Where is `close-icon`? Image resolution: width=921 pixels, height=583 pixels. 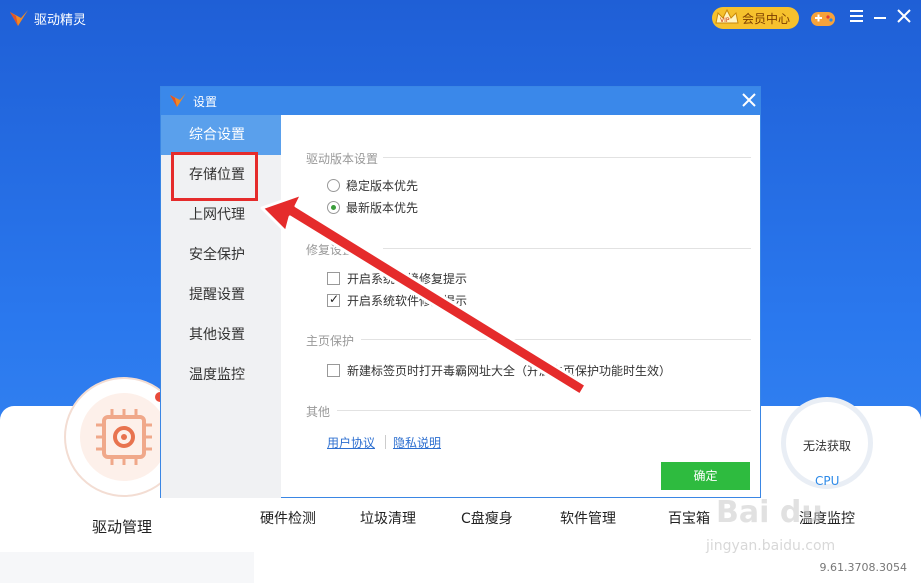 close-icon is located at coordinates (904, 16).